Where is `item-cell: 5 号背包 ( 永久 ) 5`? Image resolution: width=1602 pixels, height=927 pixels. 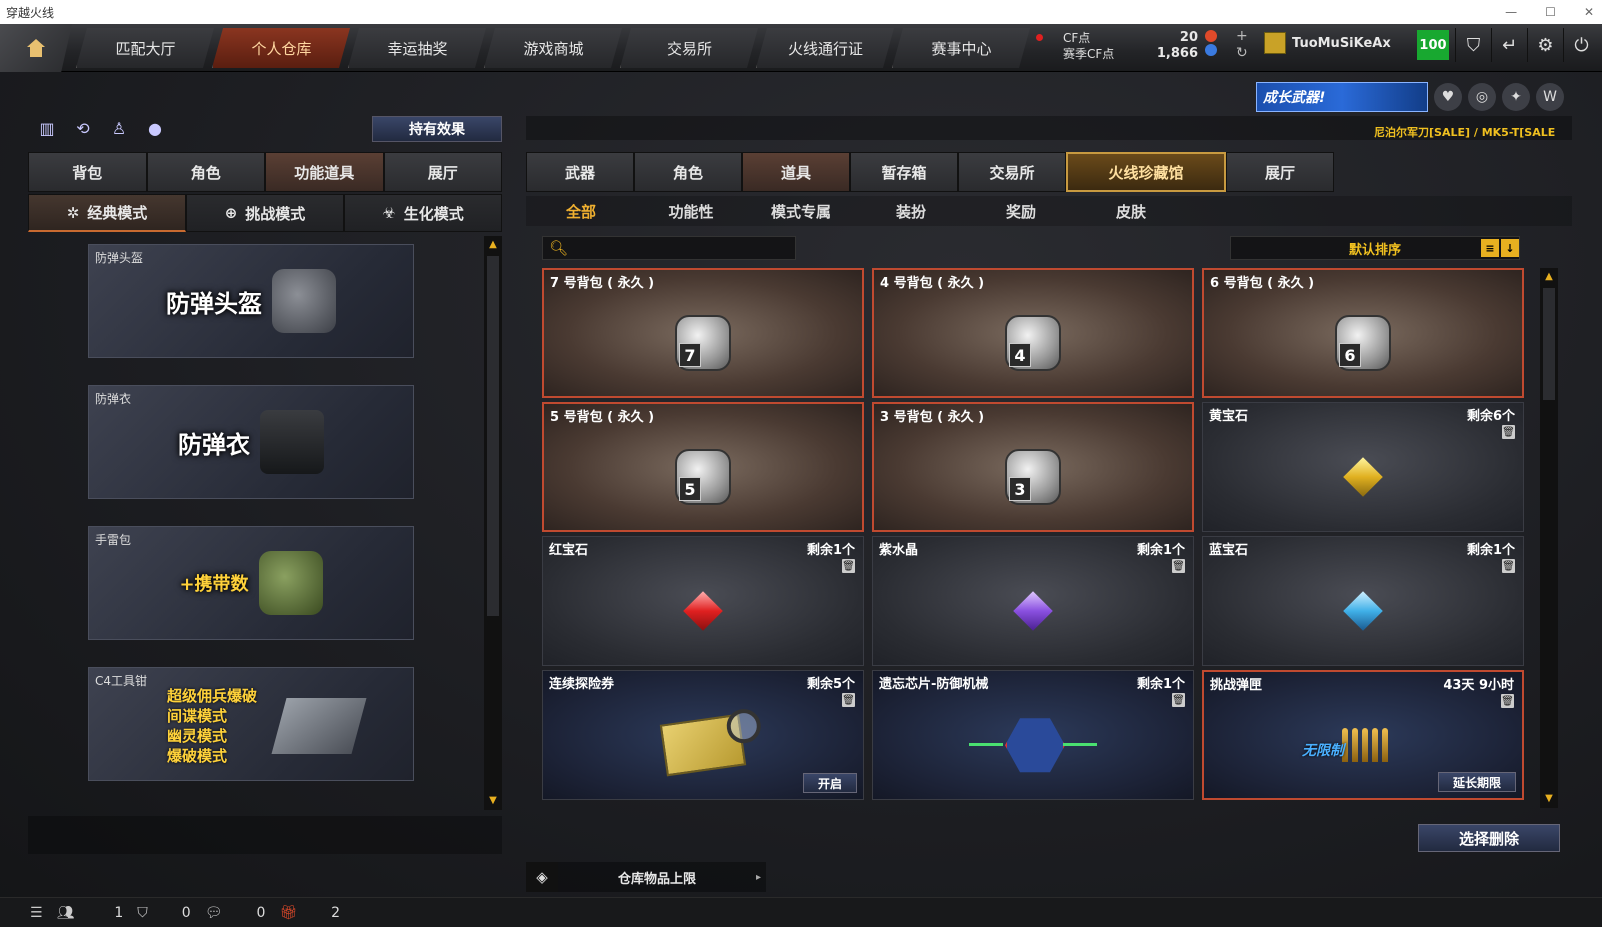
item-cell: 5 号背包 ( 永久 ) 5 is located at coordinates (703, 467).